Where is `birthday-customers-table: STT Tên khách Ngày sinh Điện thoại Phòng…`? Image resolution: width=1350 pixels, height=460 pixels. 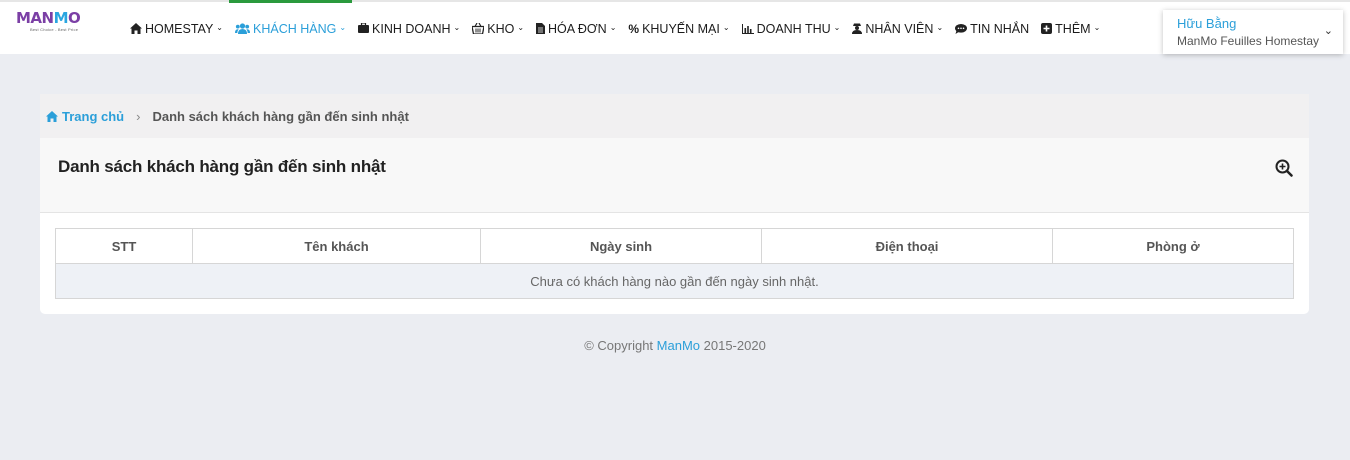
birthday-customers-table: STT Tên khách Ngày sinh Điện thoại Phòng… is located at coordinates (674, 263).